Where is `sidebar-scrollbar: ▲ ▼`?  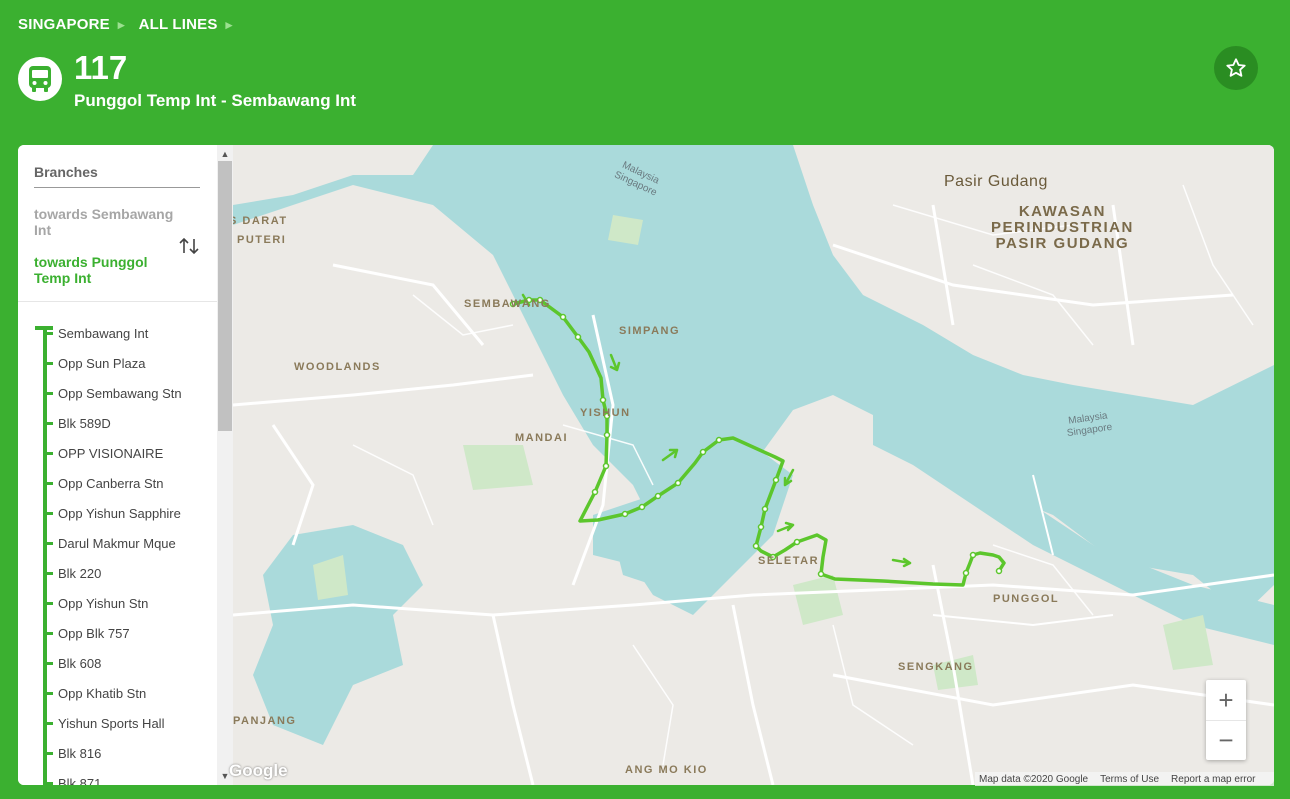 sidebar-scrollbar: ▲ ▼ is located at coordinates (225, 465).